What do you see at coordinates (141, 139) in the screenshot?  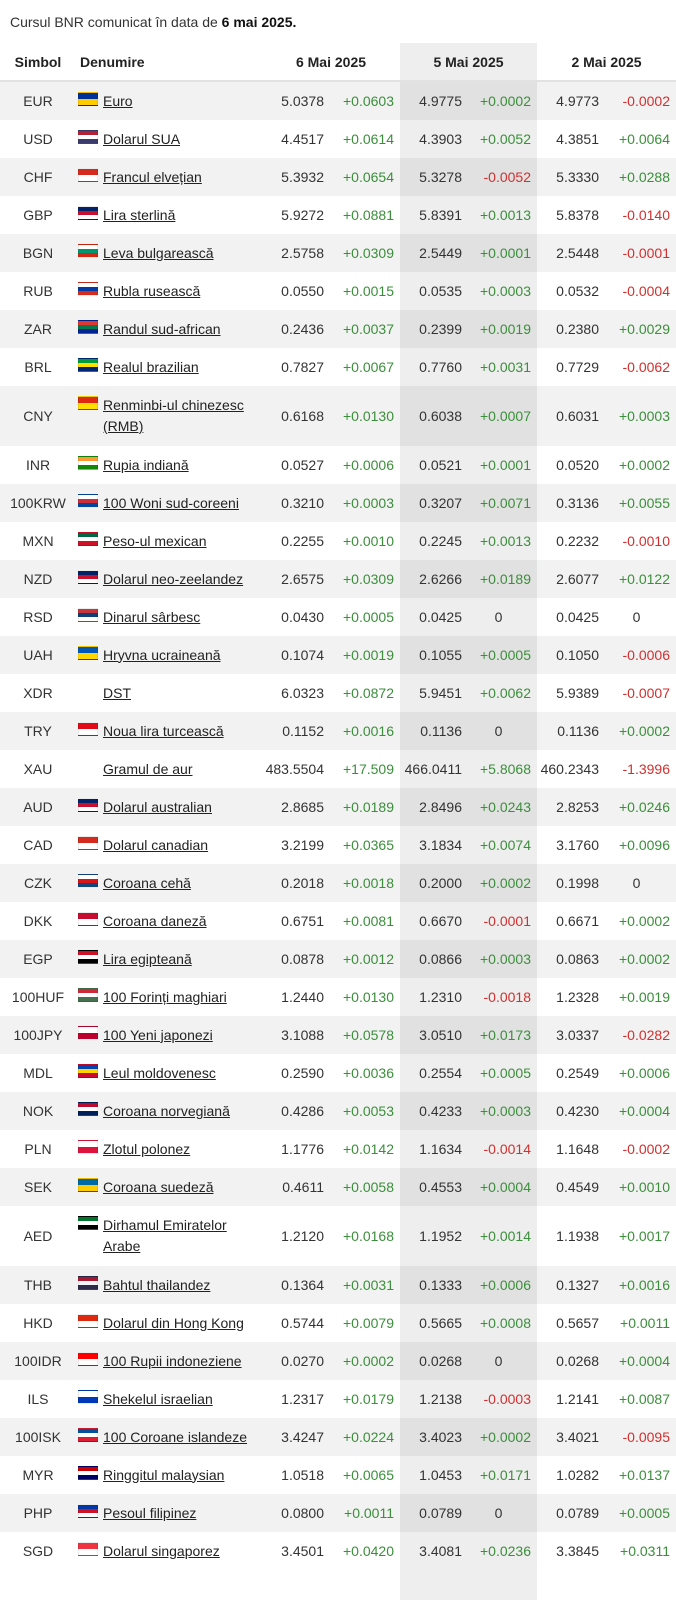 I see `currency-name-link: Dolarul SUA` at bounding box center [141, 139].